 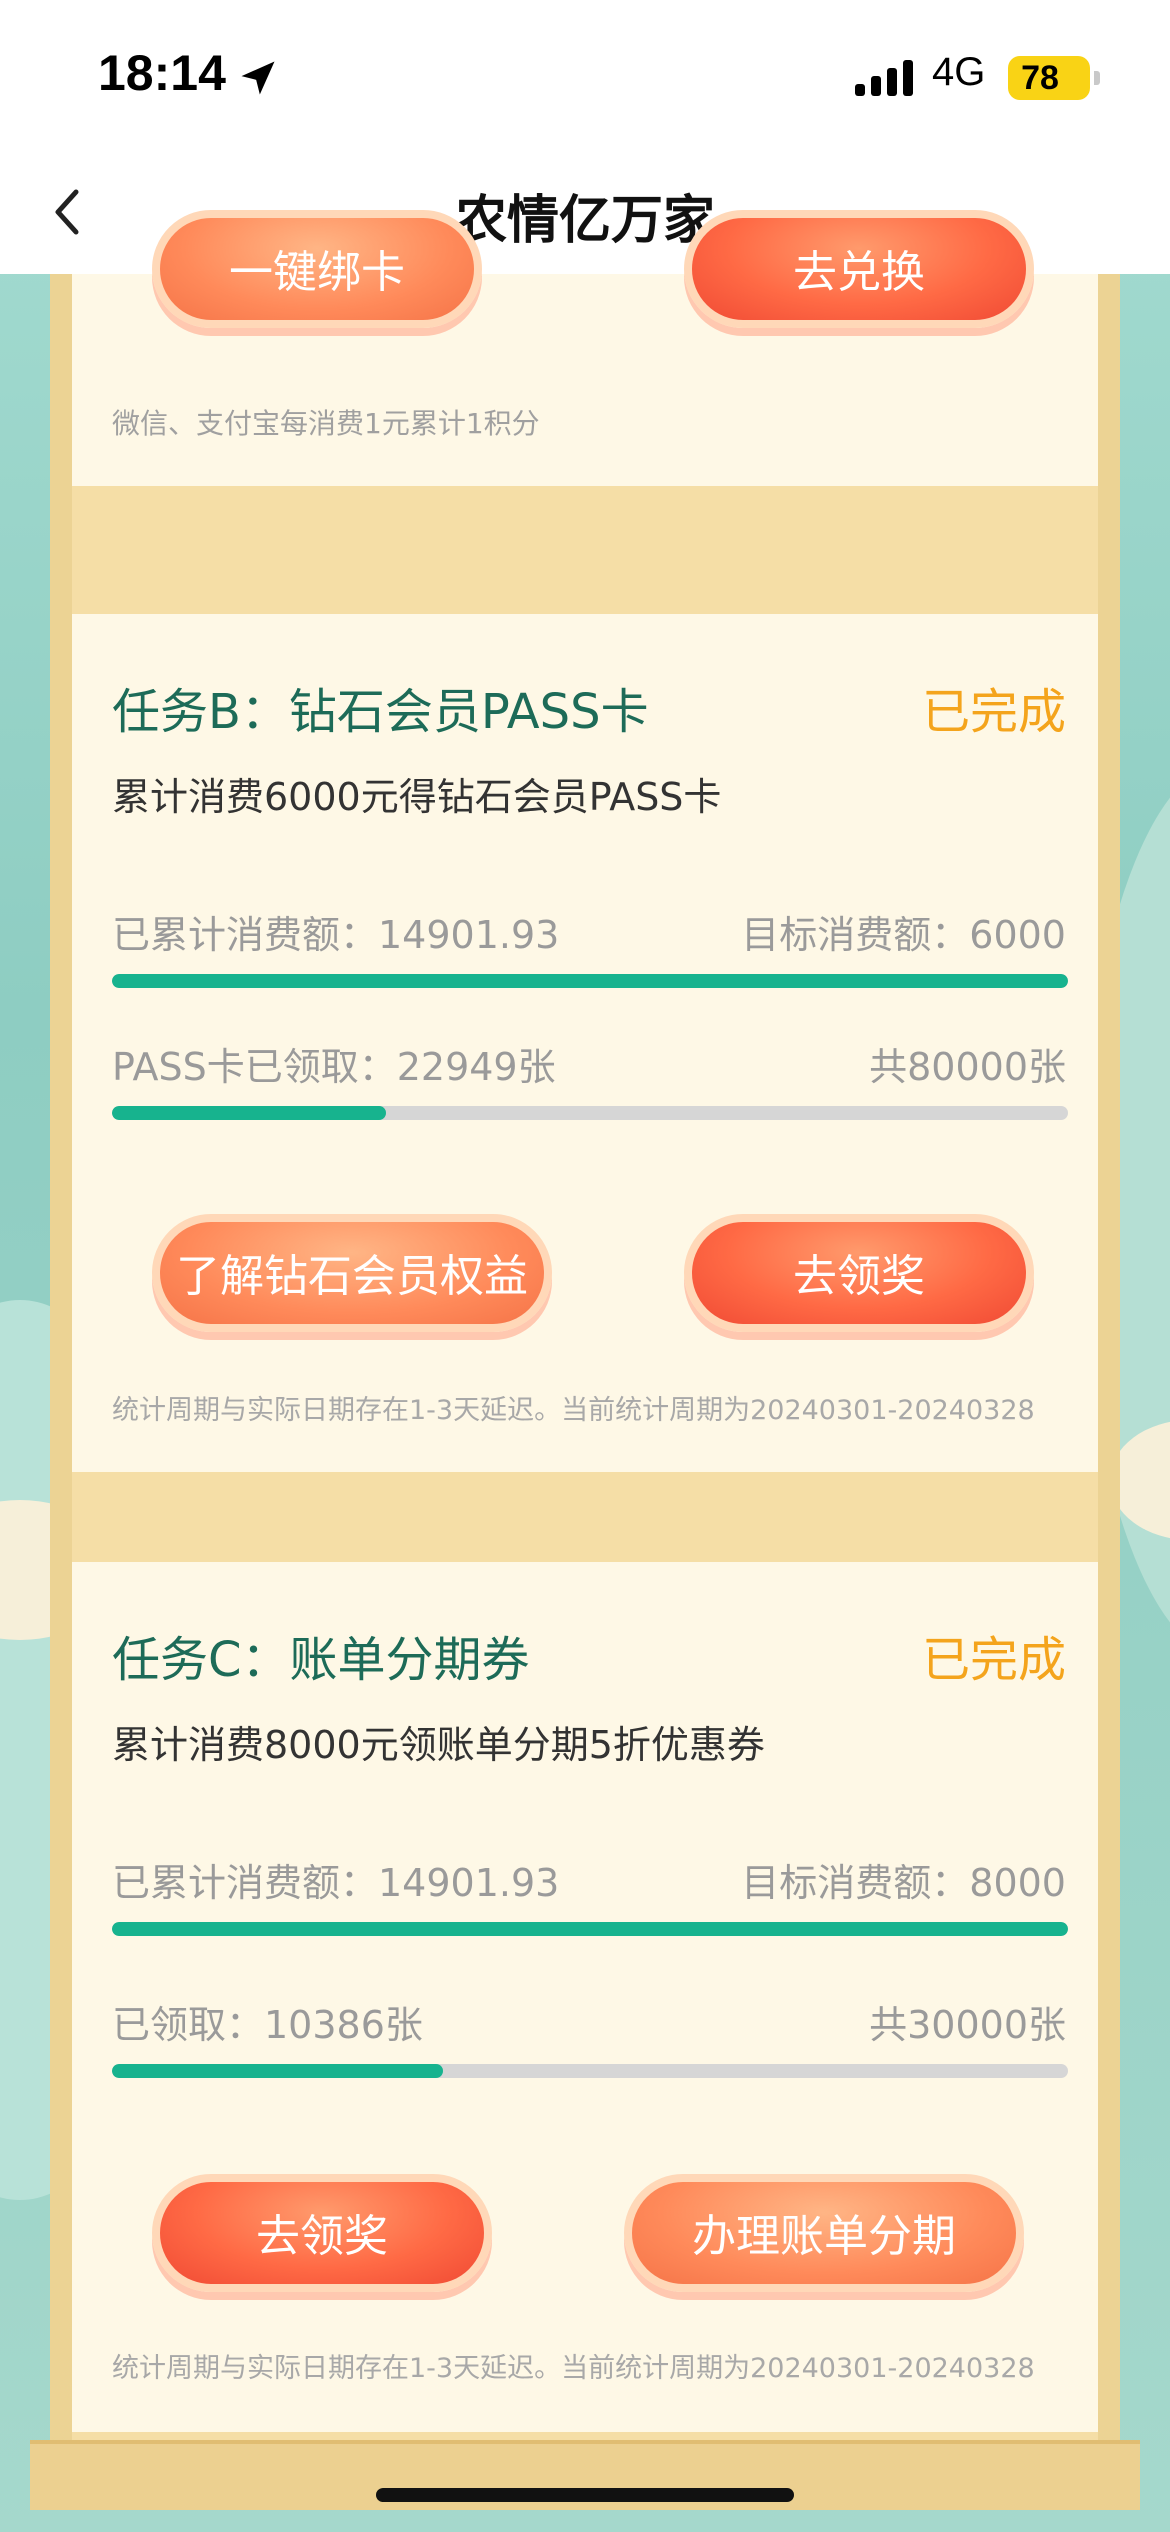 I want to click on task-b-spent-progress-fill, so click(x=590, y=981).